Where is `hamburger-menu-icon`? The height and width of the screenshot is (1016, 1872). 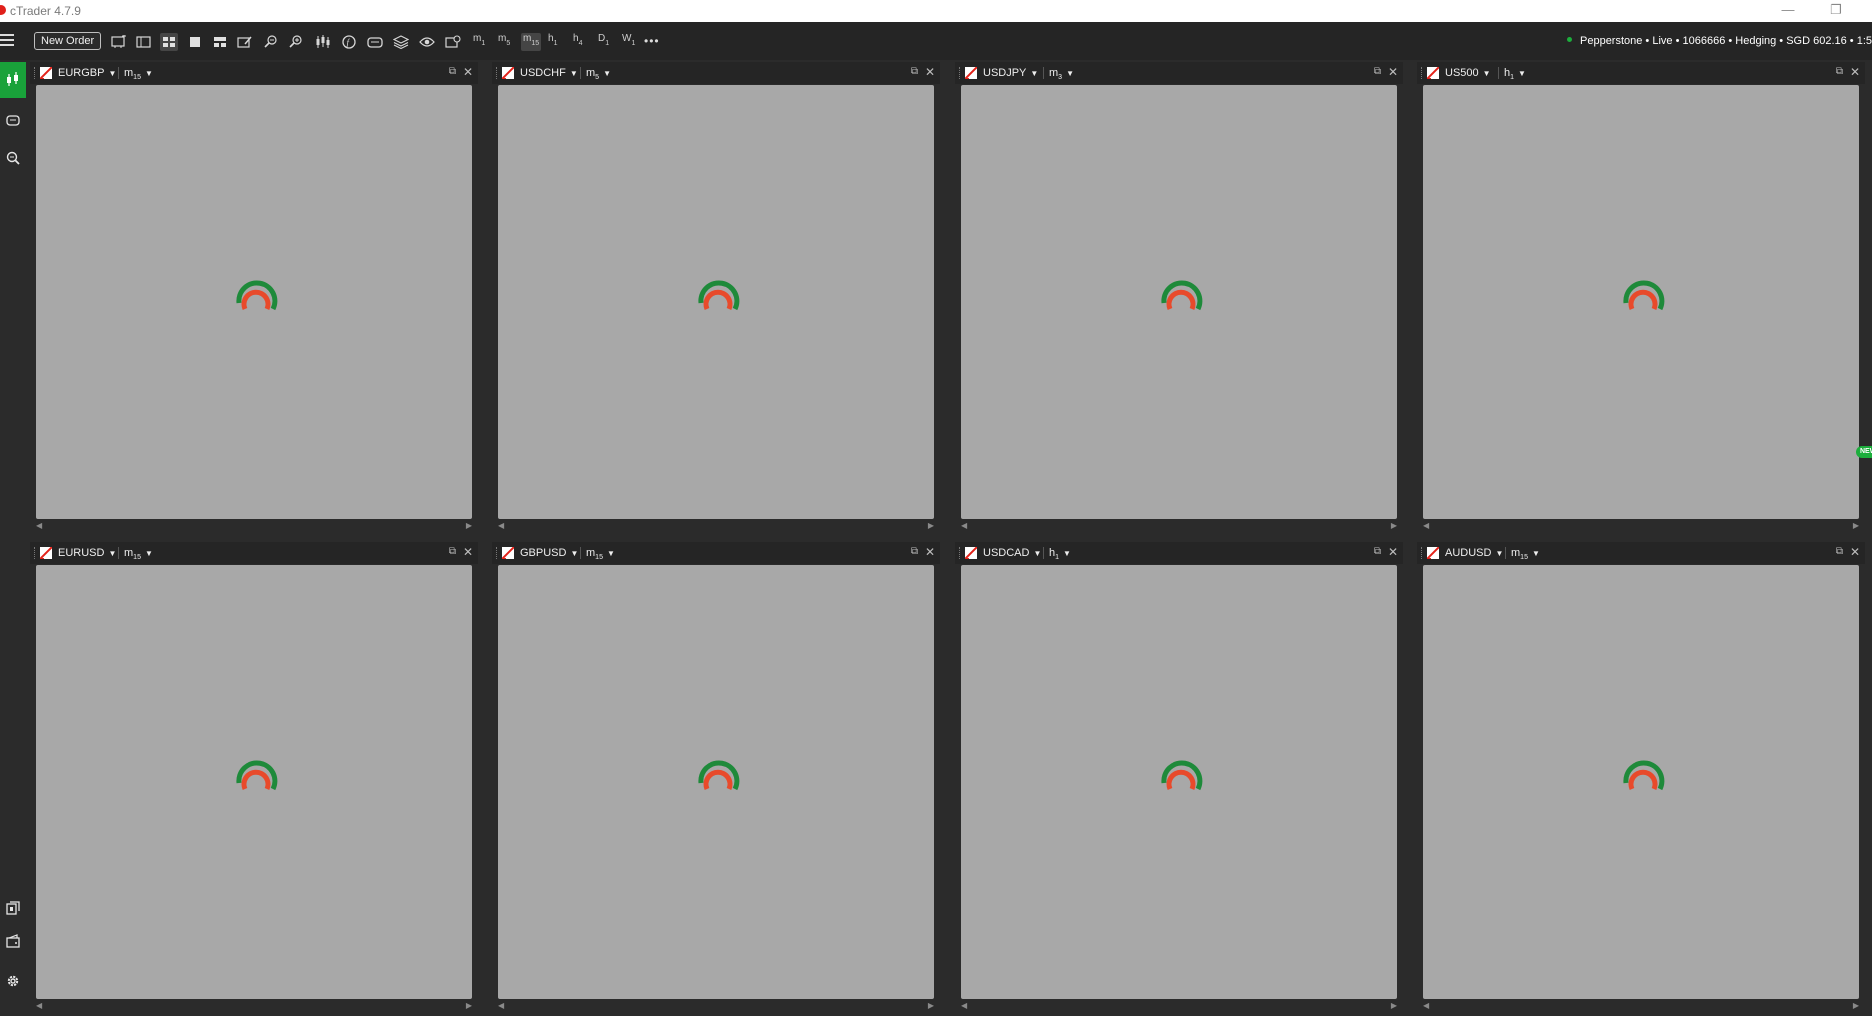 hamburger-menu-icon is located at coordinates (7, 41).